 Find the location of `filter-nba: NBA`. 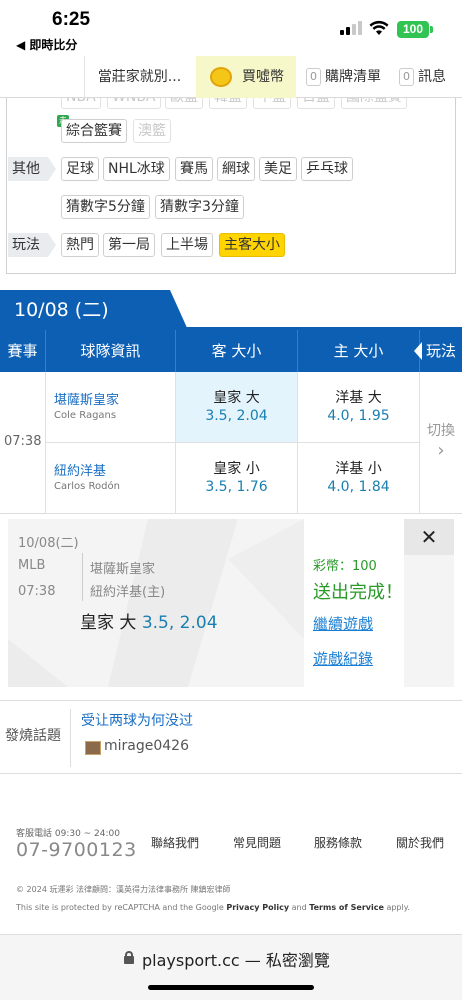

filter-nba: NBA is located at coordinates (81, 103).